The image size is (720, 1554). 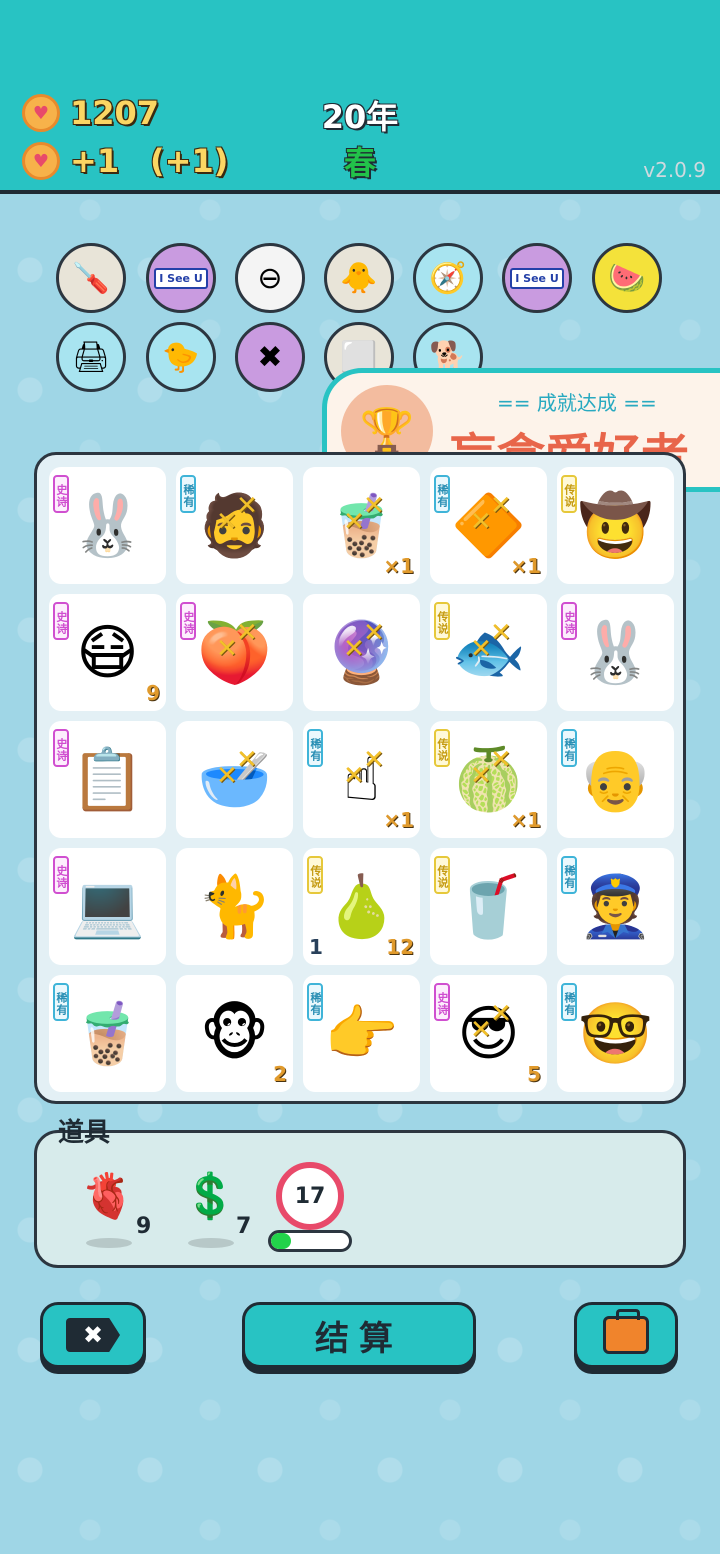 I want to click on board-cell: 💻 史诗, so click(x=107, y=906).